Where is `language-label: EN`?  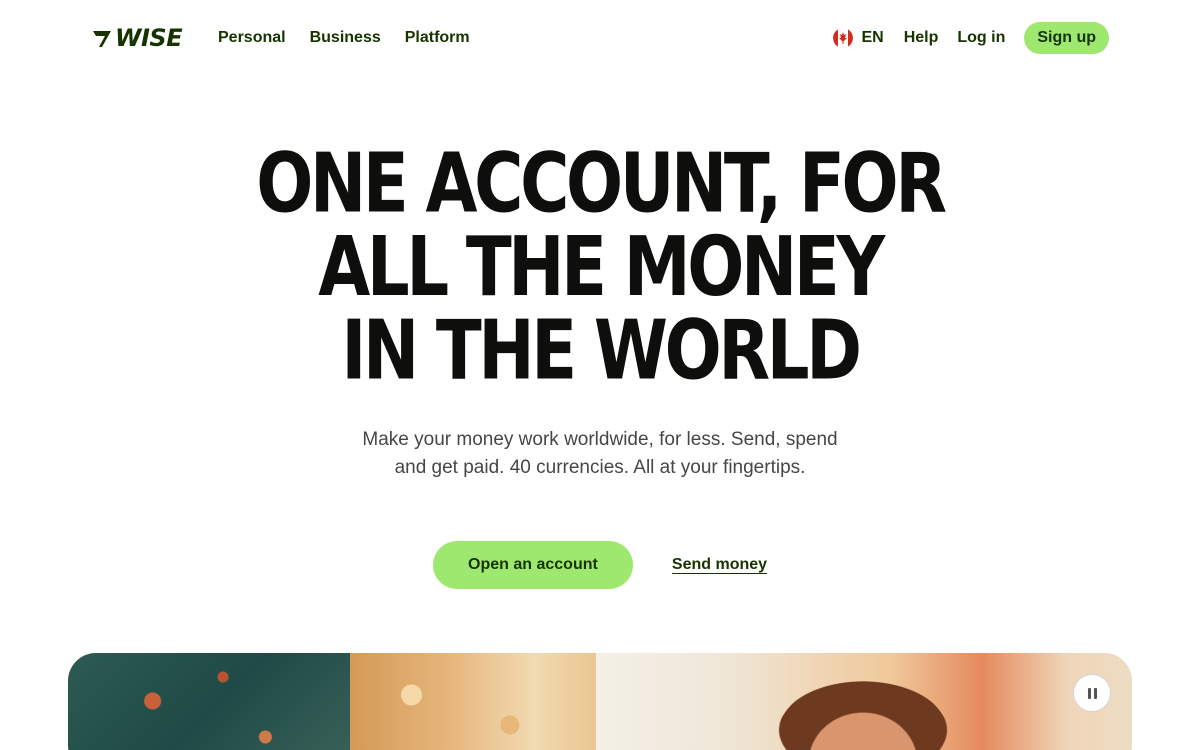 language-label: EN is located at coordinates (872, 37).